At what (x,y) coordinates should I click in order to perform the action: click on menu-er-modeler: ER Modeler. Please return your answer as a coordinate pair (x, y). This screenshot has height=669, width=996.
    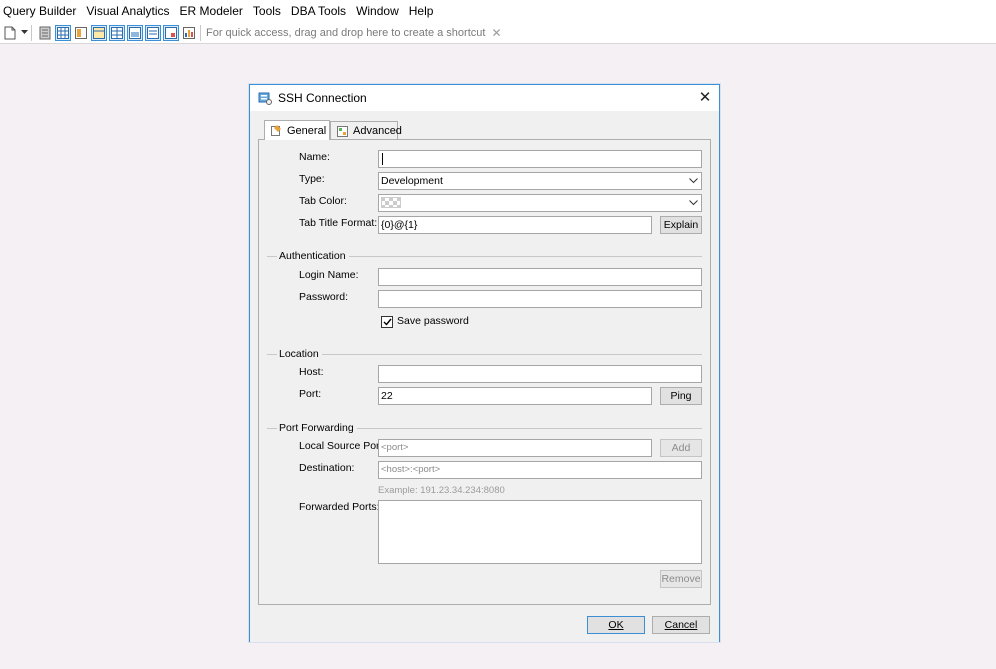
    Looking at the image, I should click on (212, 11).